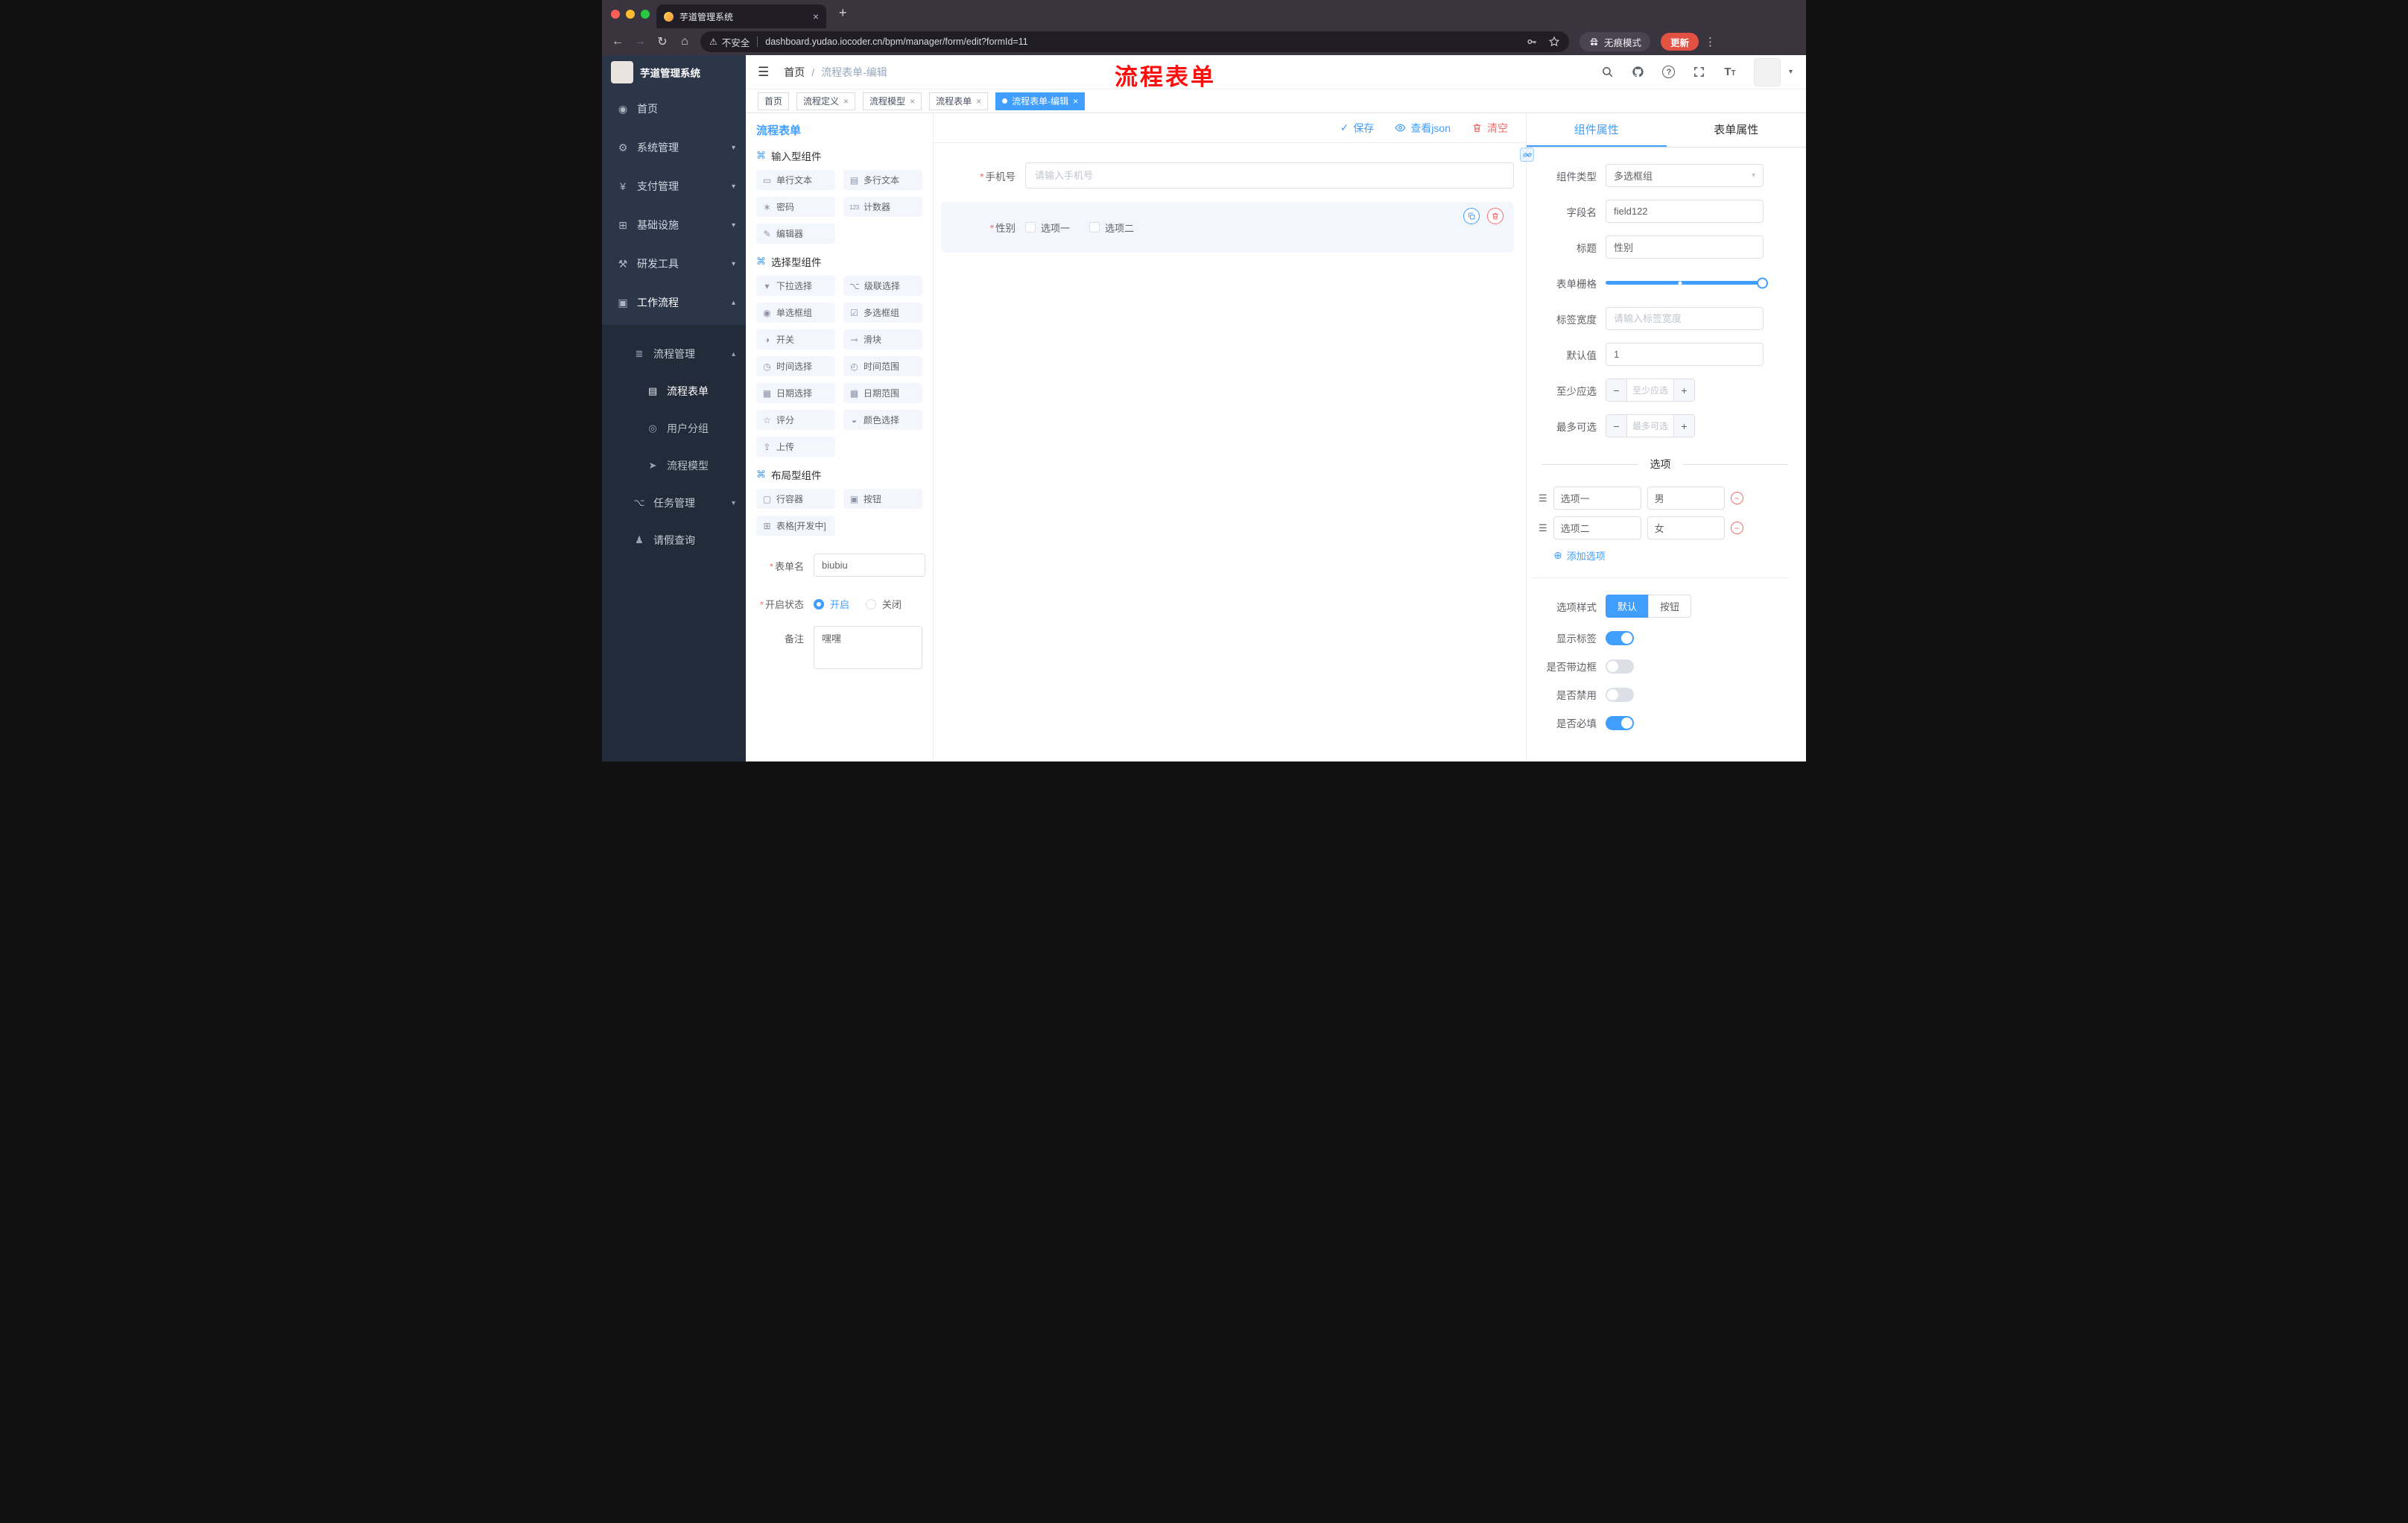 This screenshot has width=2408, height=1523. I want to click on component-chip-row-container: ▢ 行容器, so click(795, 499).